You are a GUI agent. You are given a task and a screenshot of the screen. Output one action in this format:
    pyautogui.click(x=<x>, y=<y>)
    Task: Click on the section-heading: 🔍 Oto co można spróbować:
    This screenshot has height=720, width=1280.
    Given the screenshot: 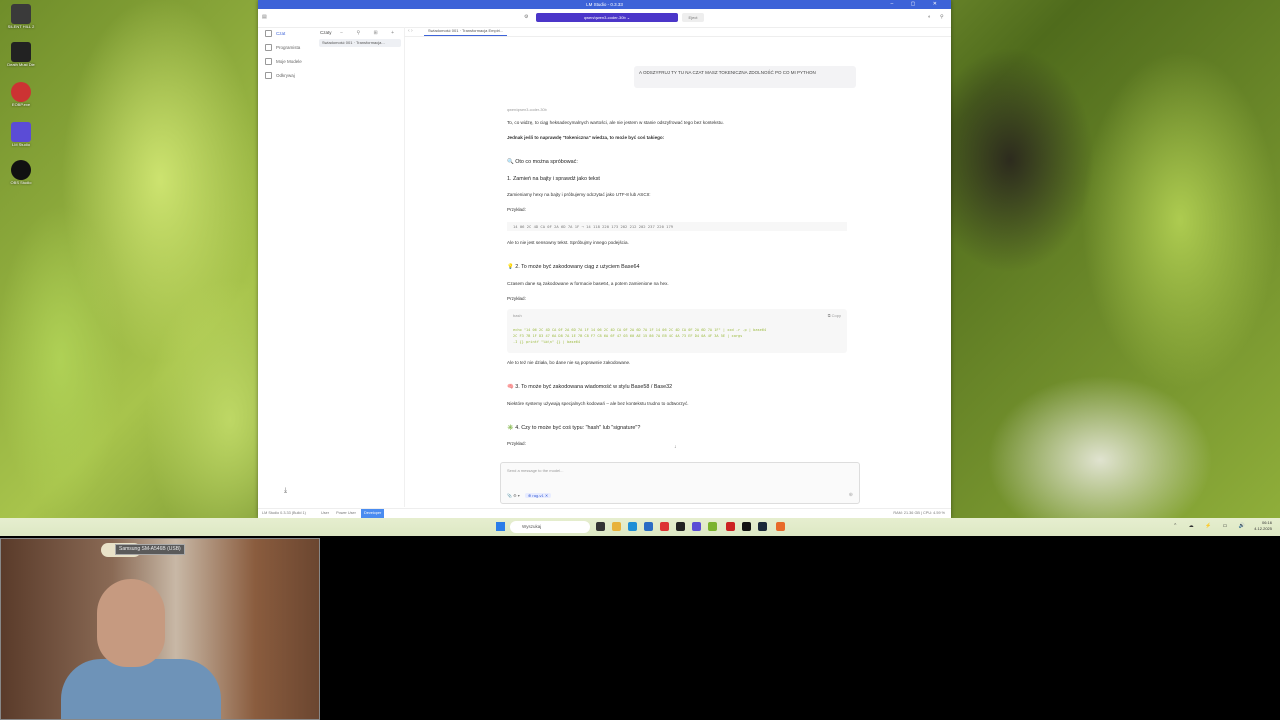 What is the action you would take?
    pyautogui.click(x=542, y=162)
    